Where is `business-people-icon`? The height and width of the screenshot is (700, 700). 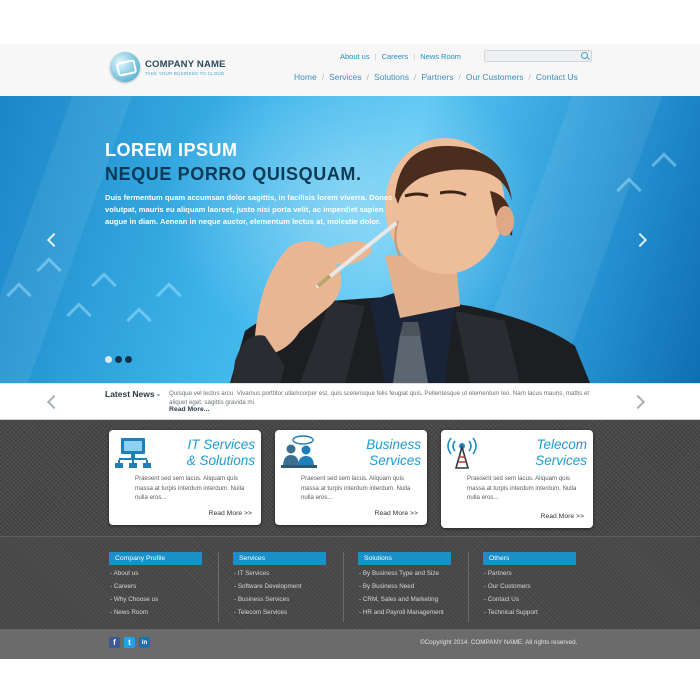 business-people-icon is located at coordinates (299, 451).